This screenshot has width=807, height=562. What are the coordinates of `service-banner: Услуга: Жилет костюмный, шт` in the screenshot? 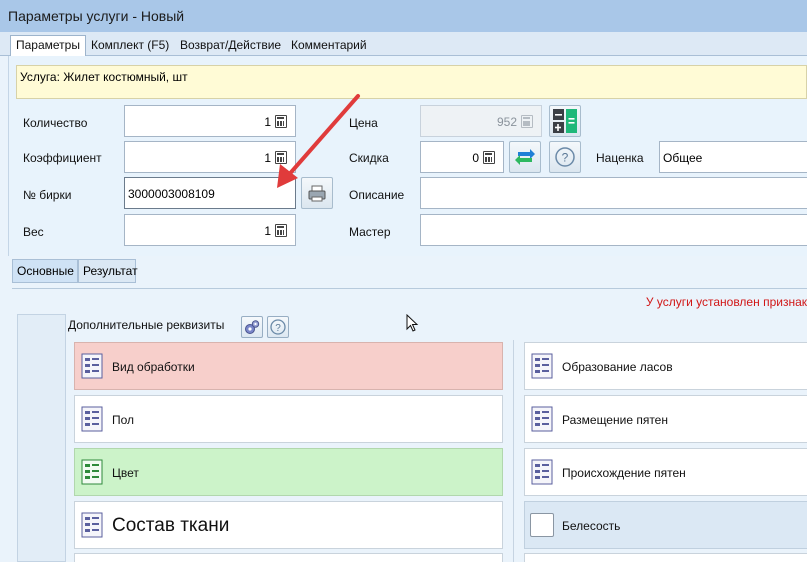 It's located at (411, 82).